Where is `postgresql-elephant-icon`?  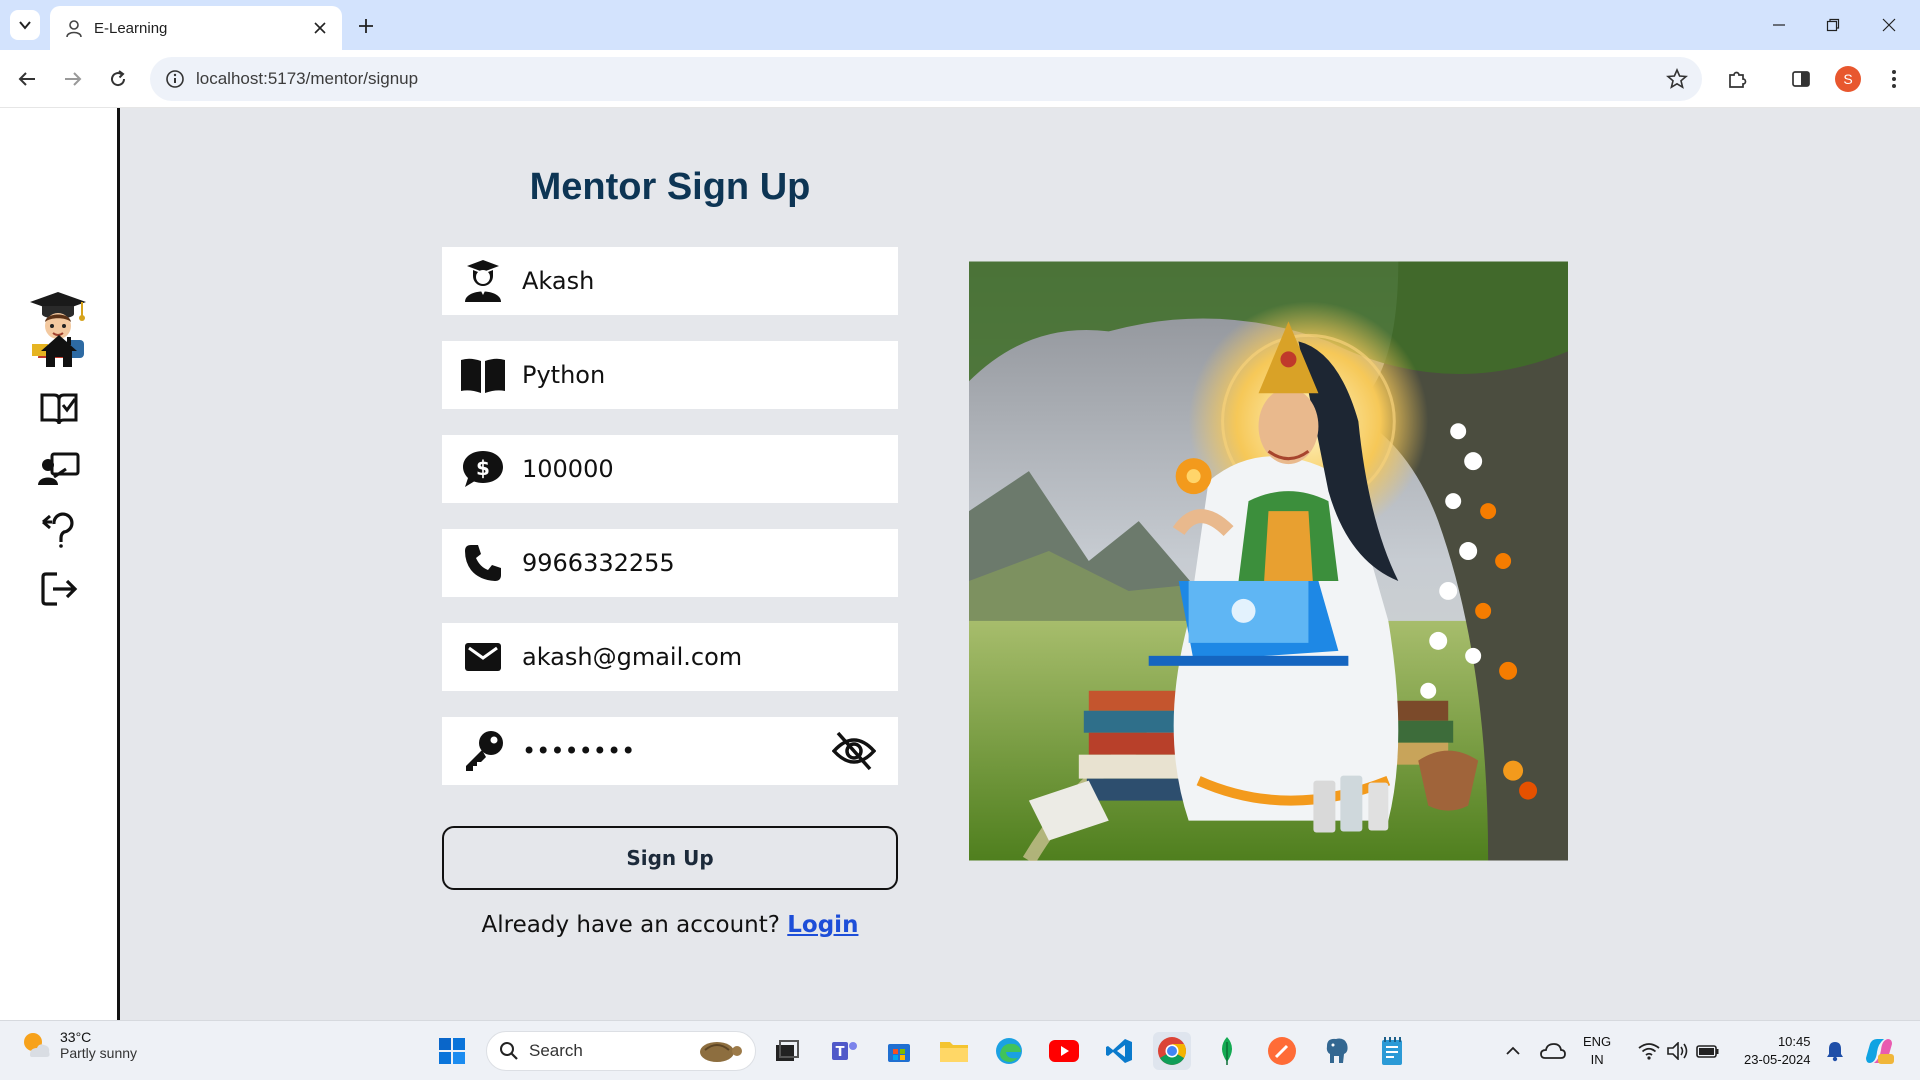
postgresql-elephant-icon is located at coordinates (1337, 1050).